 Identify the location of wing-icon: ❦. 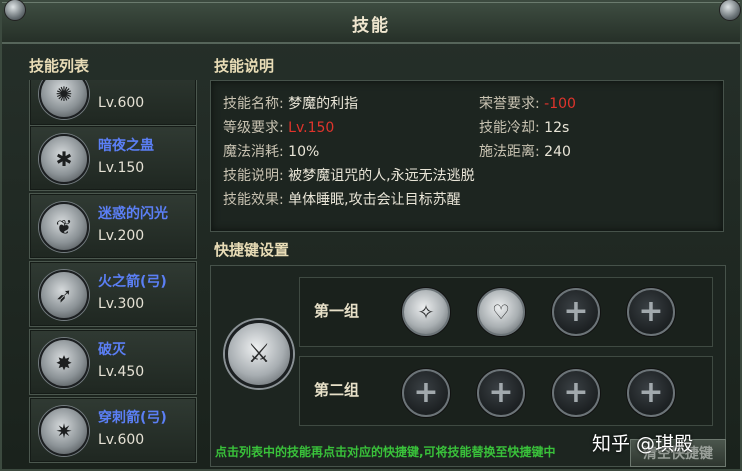
(64, 227).